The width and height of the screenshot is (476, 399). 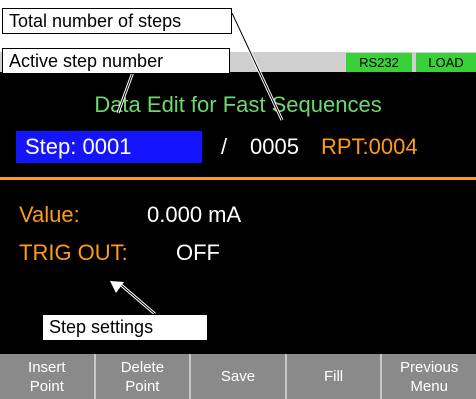 I want to click on active-step-callout: Active step number, so click(x=116, y=61).